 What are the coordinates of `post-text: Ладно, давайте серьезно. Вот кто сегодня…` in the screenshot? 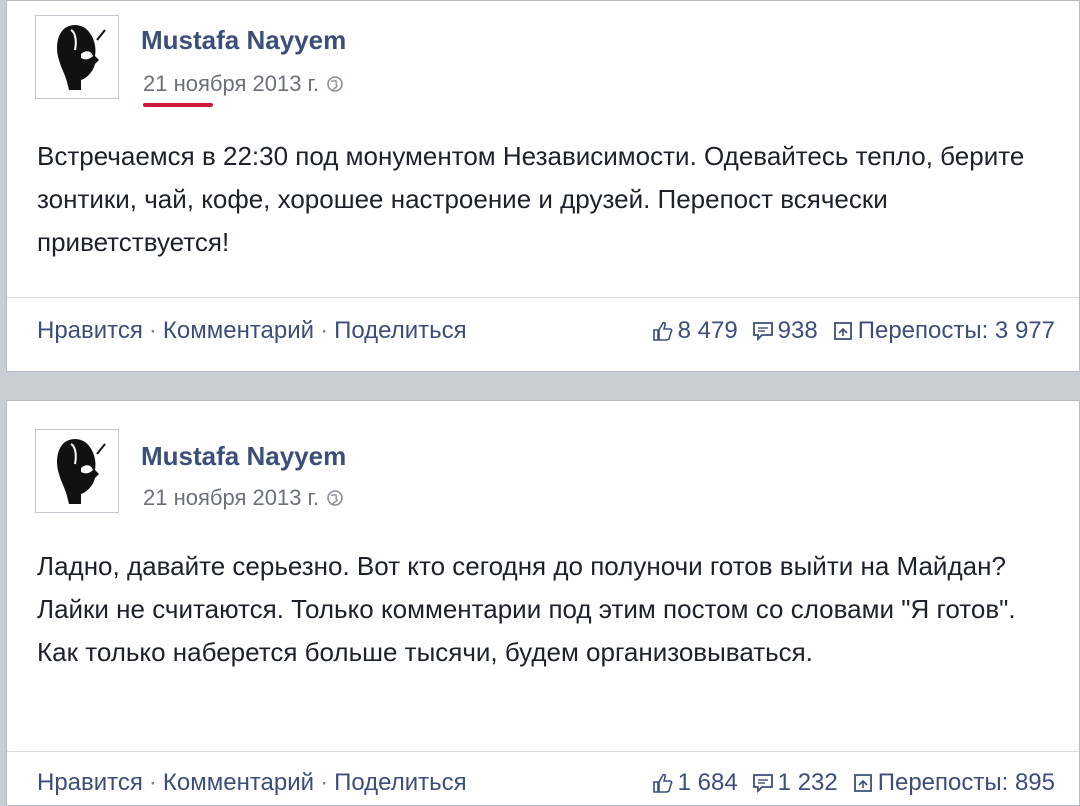 It's located at (526, 609).